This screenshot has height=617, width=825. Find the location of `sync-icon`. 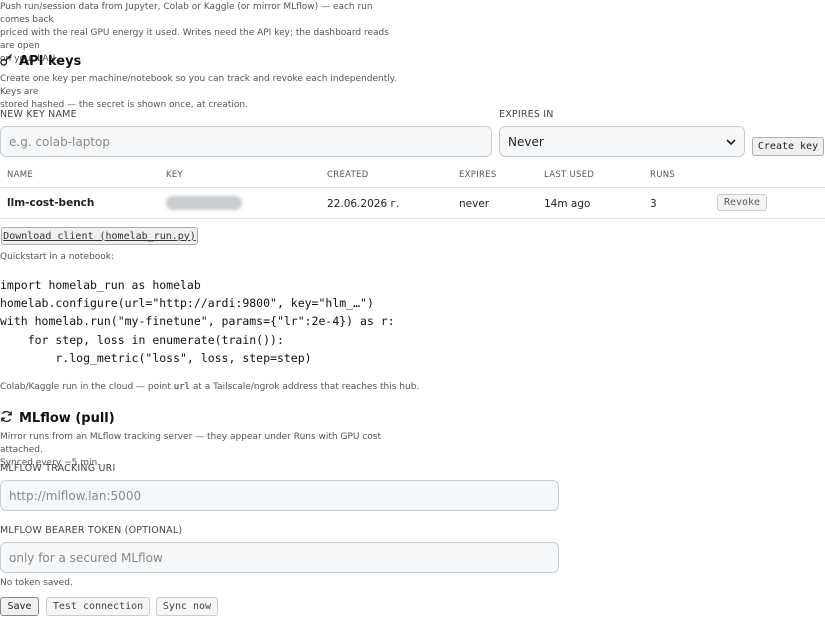

sync-icon is located at coordinates (6, 418).